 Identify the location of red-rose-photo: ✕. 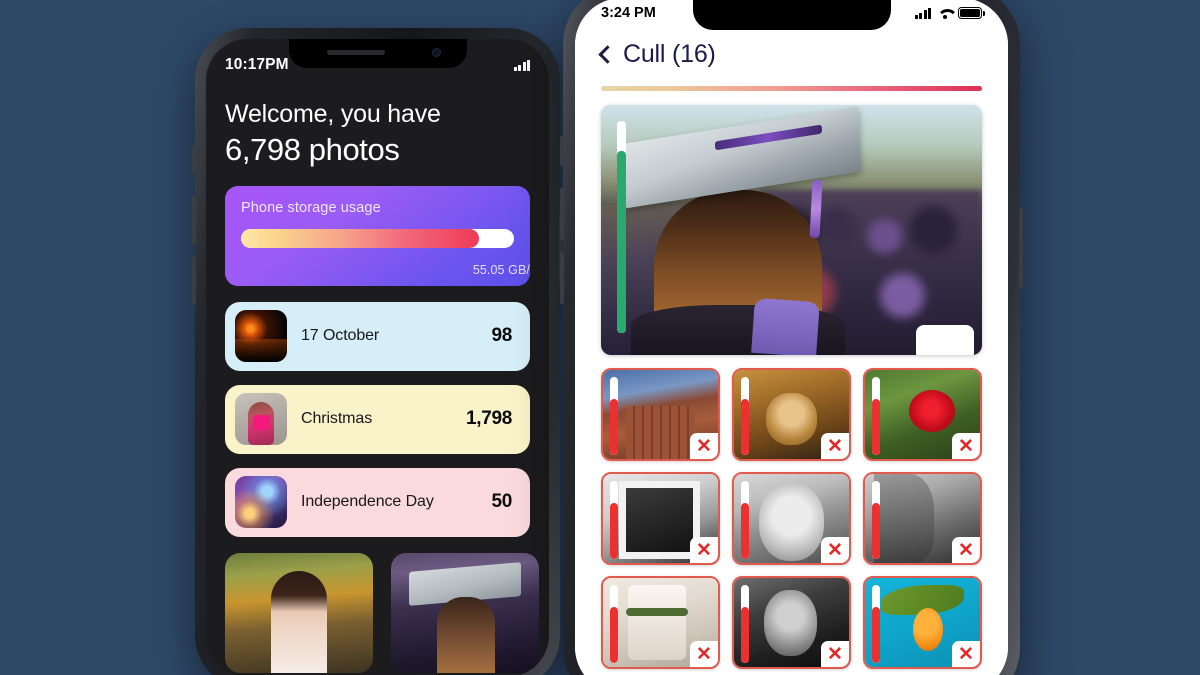
(922, 414).